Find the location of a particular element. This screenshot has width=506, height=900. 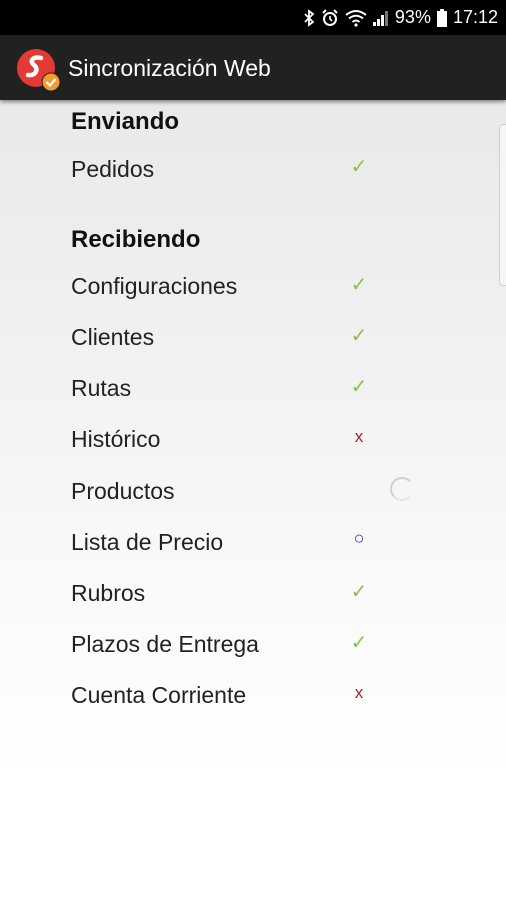

scrollbar is located at coordinates (502, 205).